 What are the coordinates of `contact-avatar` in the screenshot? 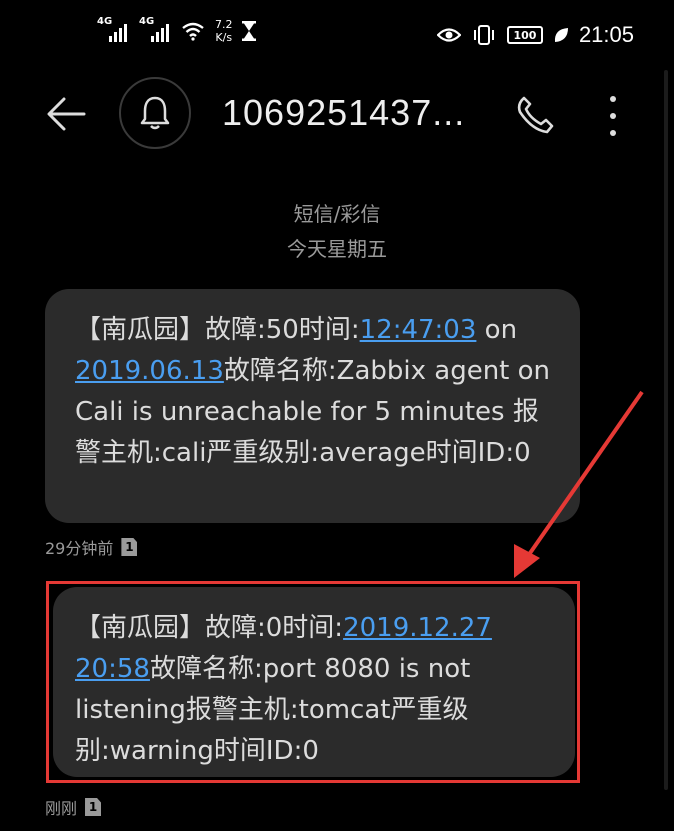 It's located at (155, 113).